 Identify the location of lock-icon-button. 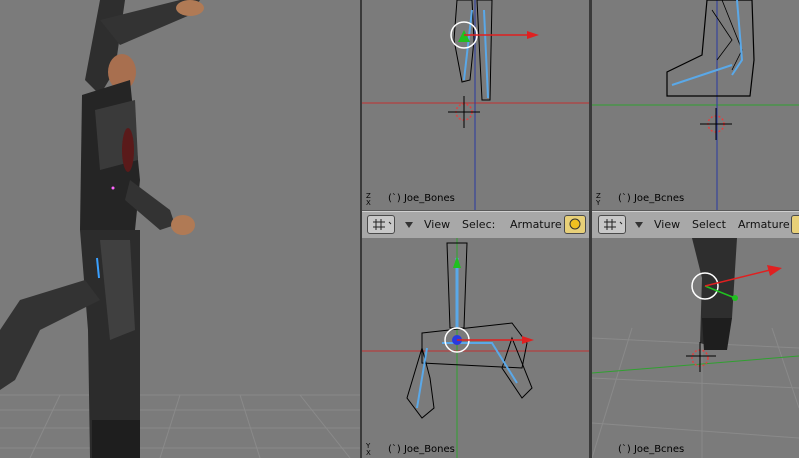
(575, 224).